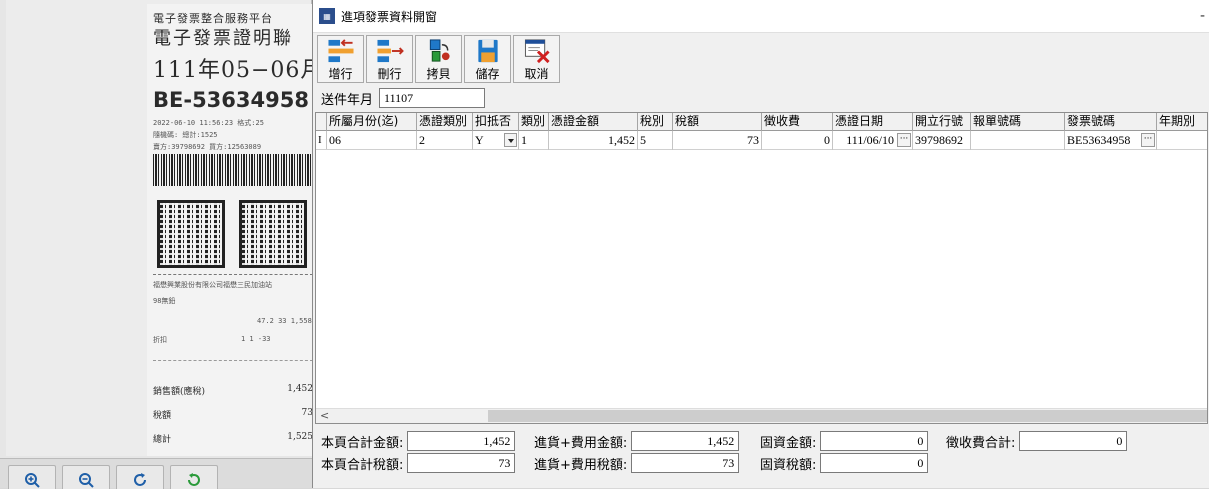 The image size is (1209, 489). Describe the element at coordinates (233, 438) in the screenshot. I see `receipt-total-row: 總計 1,525` at that location.